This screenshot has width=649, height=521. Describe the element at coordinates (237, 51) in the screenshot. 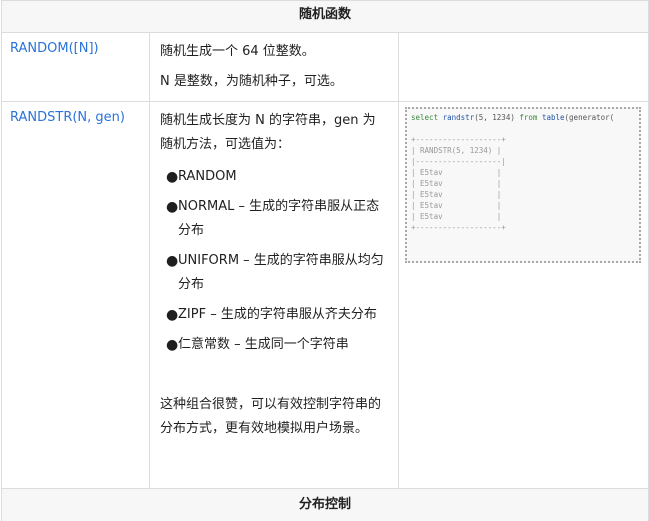

I see `description-line: 随机生成一个 64 位整数。` at that location.